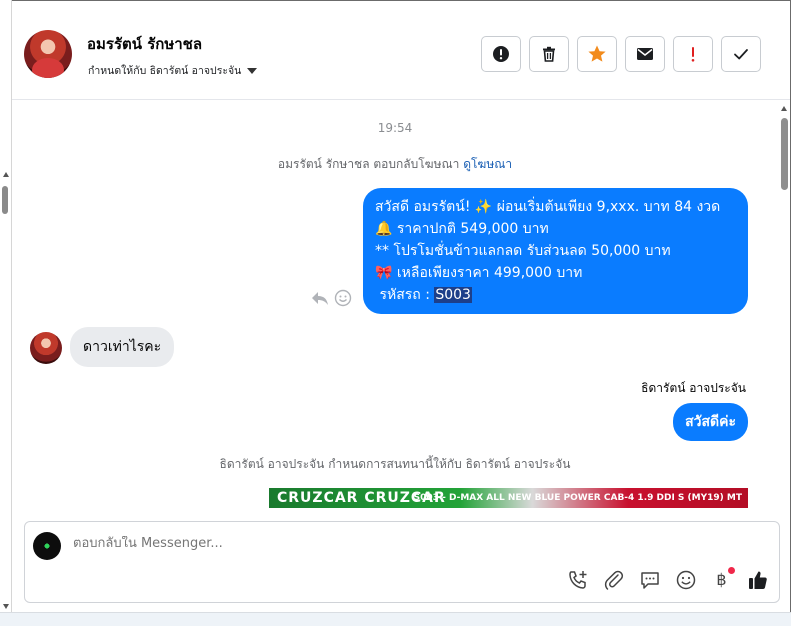 This screenshot has height=626, width=791. What do you see at coordinates (395, 128) in the screenshot?
I see `message-timestamp: 19:54` at bounding box center [395, 128].